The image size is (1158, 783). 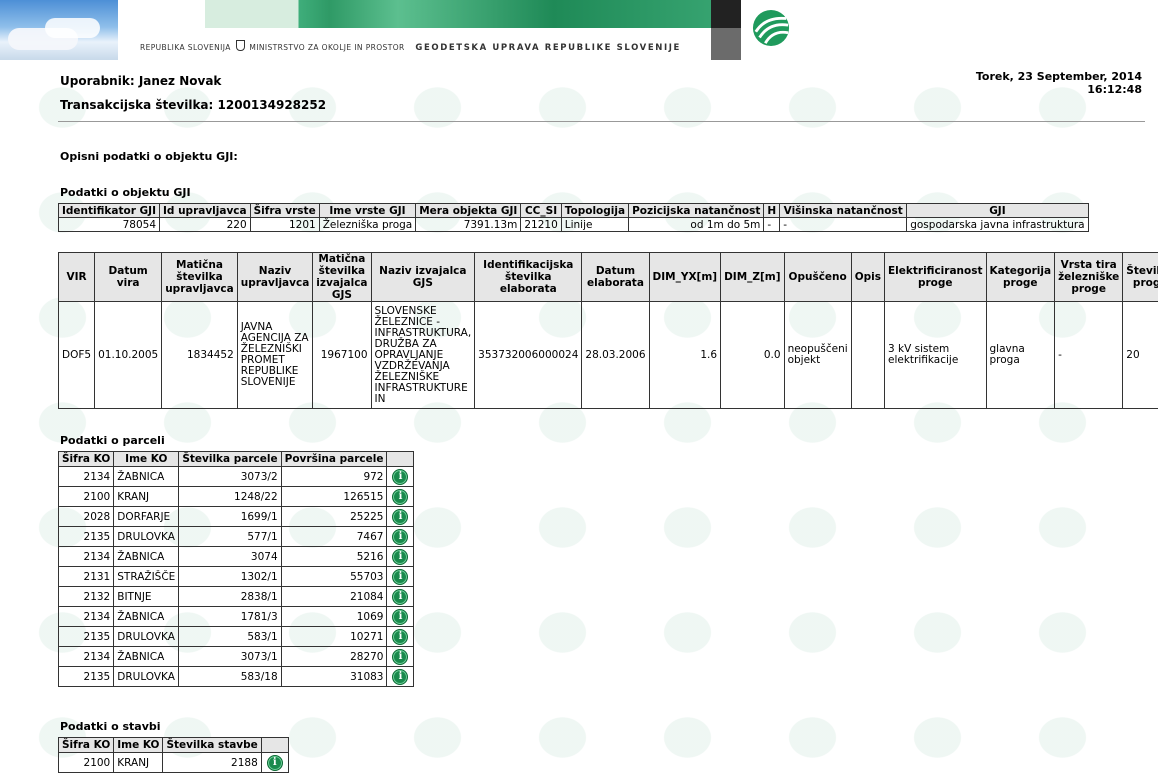 I want to click on table-row: 2134 ŽABNICA 3073/2 972 i, so click(x=236, y=476).